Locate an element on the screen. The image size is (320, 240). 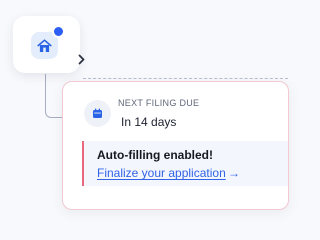
filing-due-label: NEXT FILING DUE is located at coordinates (159, 103).